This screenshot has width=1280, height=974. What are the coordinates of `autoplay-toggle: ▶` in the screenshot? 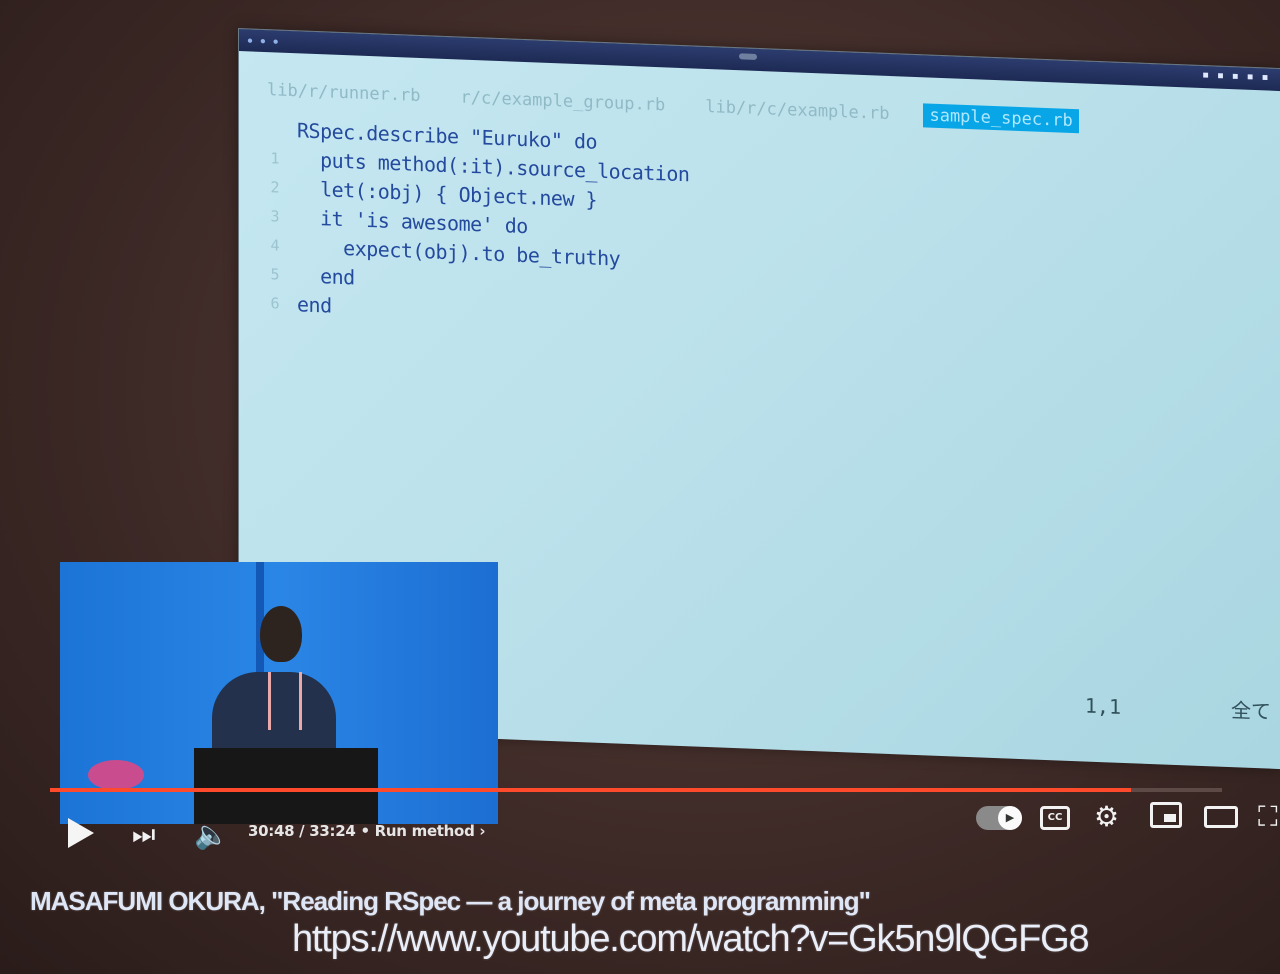 It's located at (999, 818).